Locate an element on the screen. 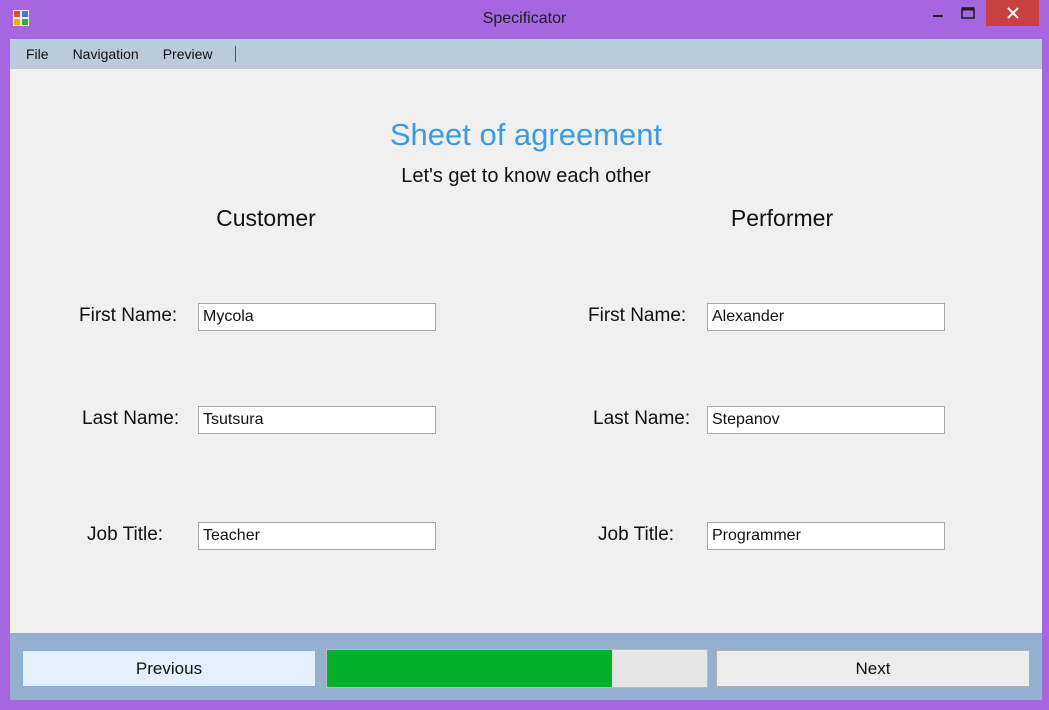 The image size is (1049, 710). performer-last-name-field is located at coordinates (826, 420).